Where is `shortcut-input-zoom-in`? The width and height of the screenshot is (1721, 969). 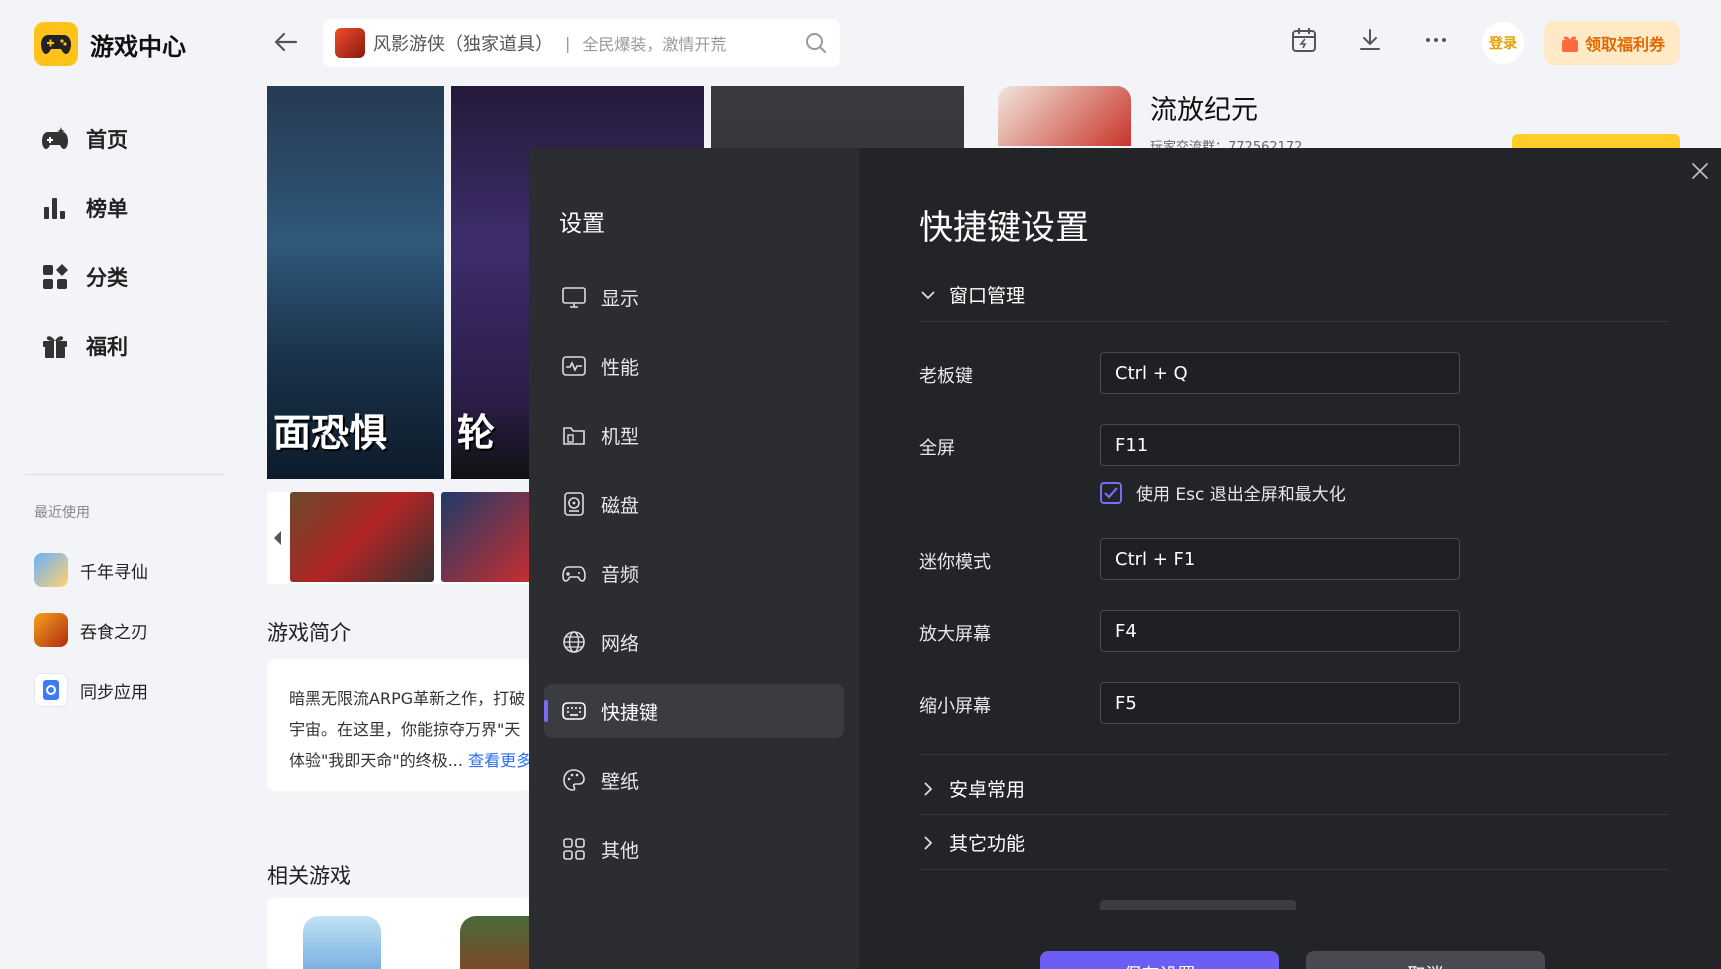
shortcut-input-zoom-in is located at coordinates (1280, 631).